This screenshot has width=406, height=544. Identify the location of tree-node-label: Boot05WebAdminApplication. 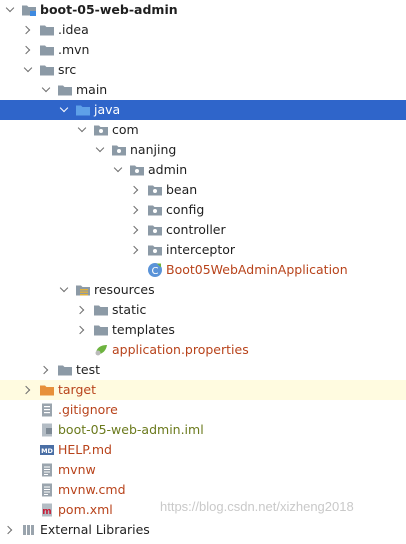
(257, 269).